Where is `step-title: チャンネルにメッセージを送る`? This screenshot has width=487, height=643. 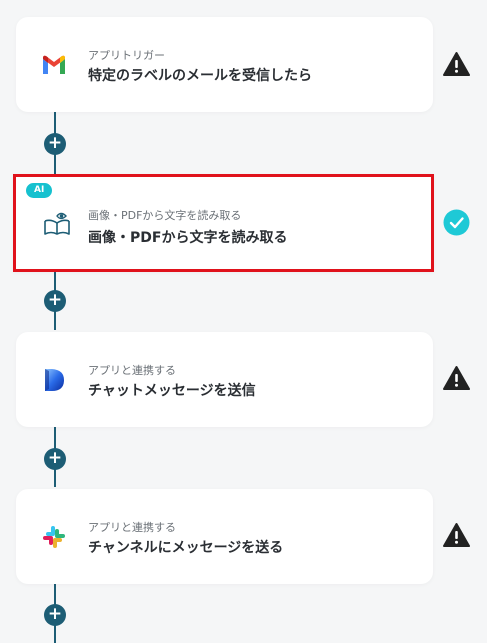 step-title: チャンネルにメッセージを送る is located at coordinates (186, 548).